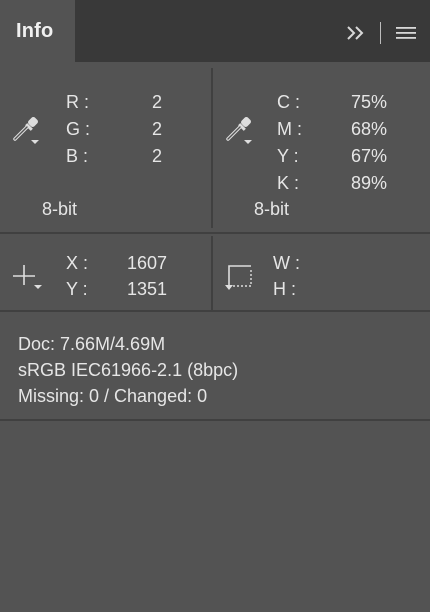  Describe the element at coordinates (77, 263) in the screenshot. I see `x-label: X :` at that location.